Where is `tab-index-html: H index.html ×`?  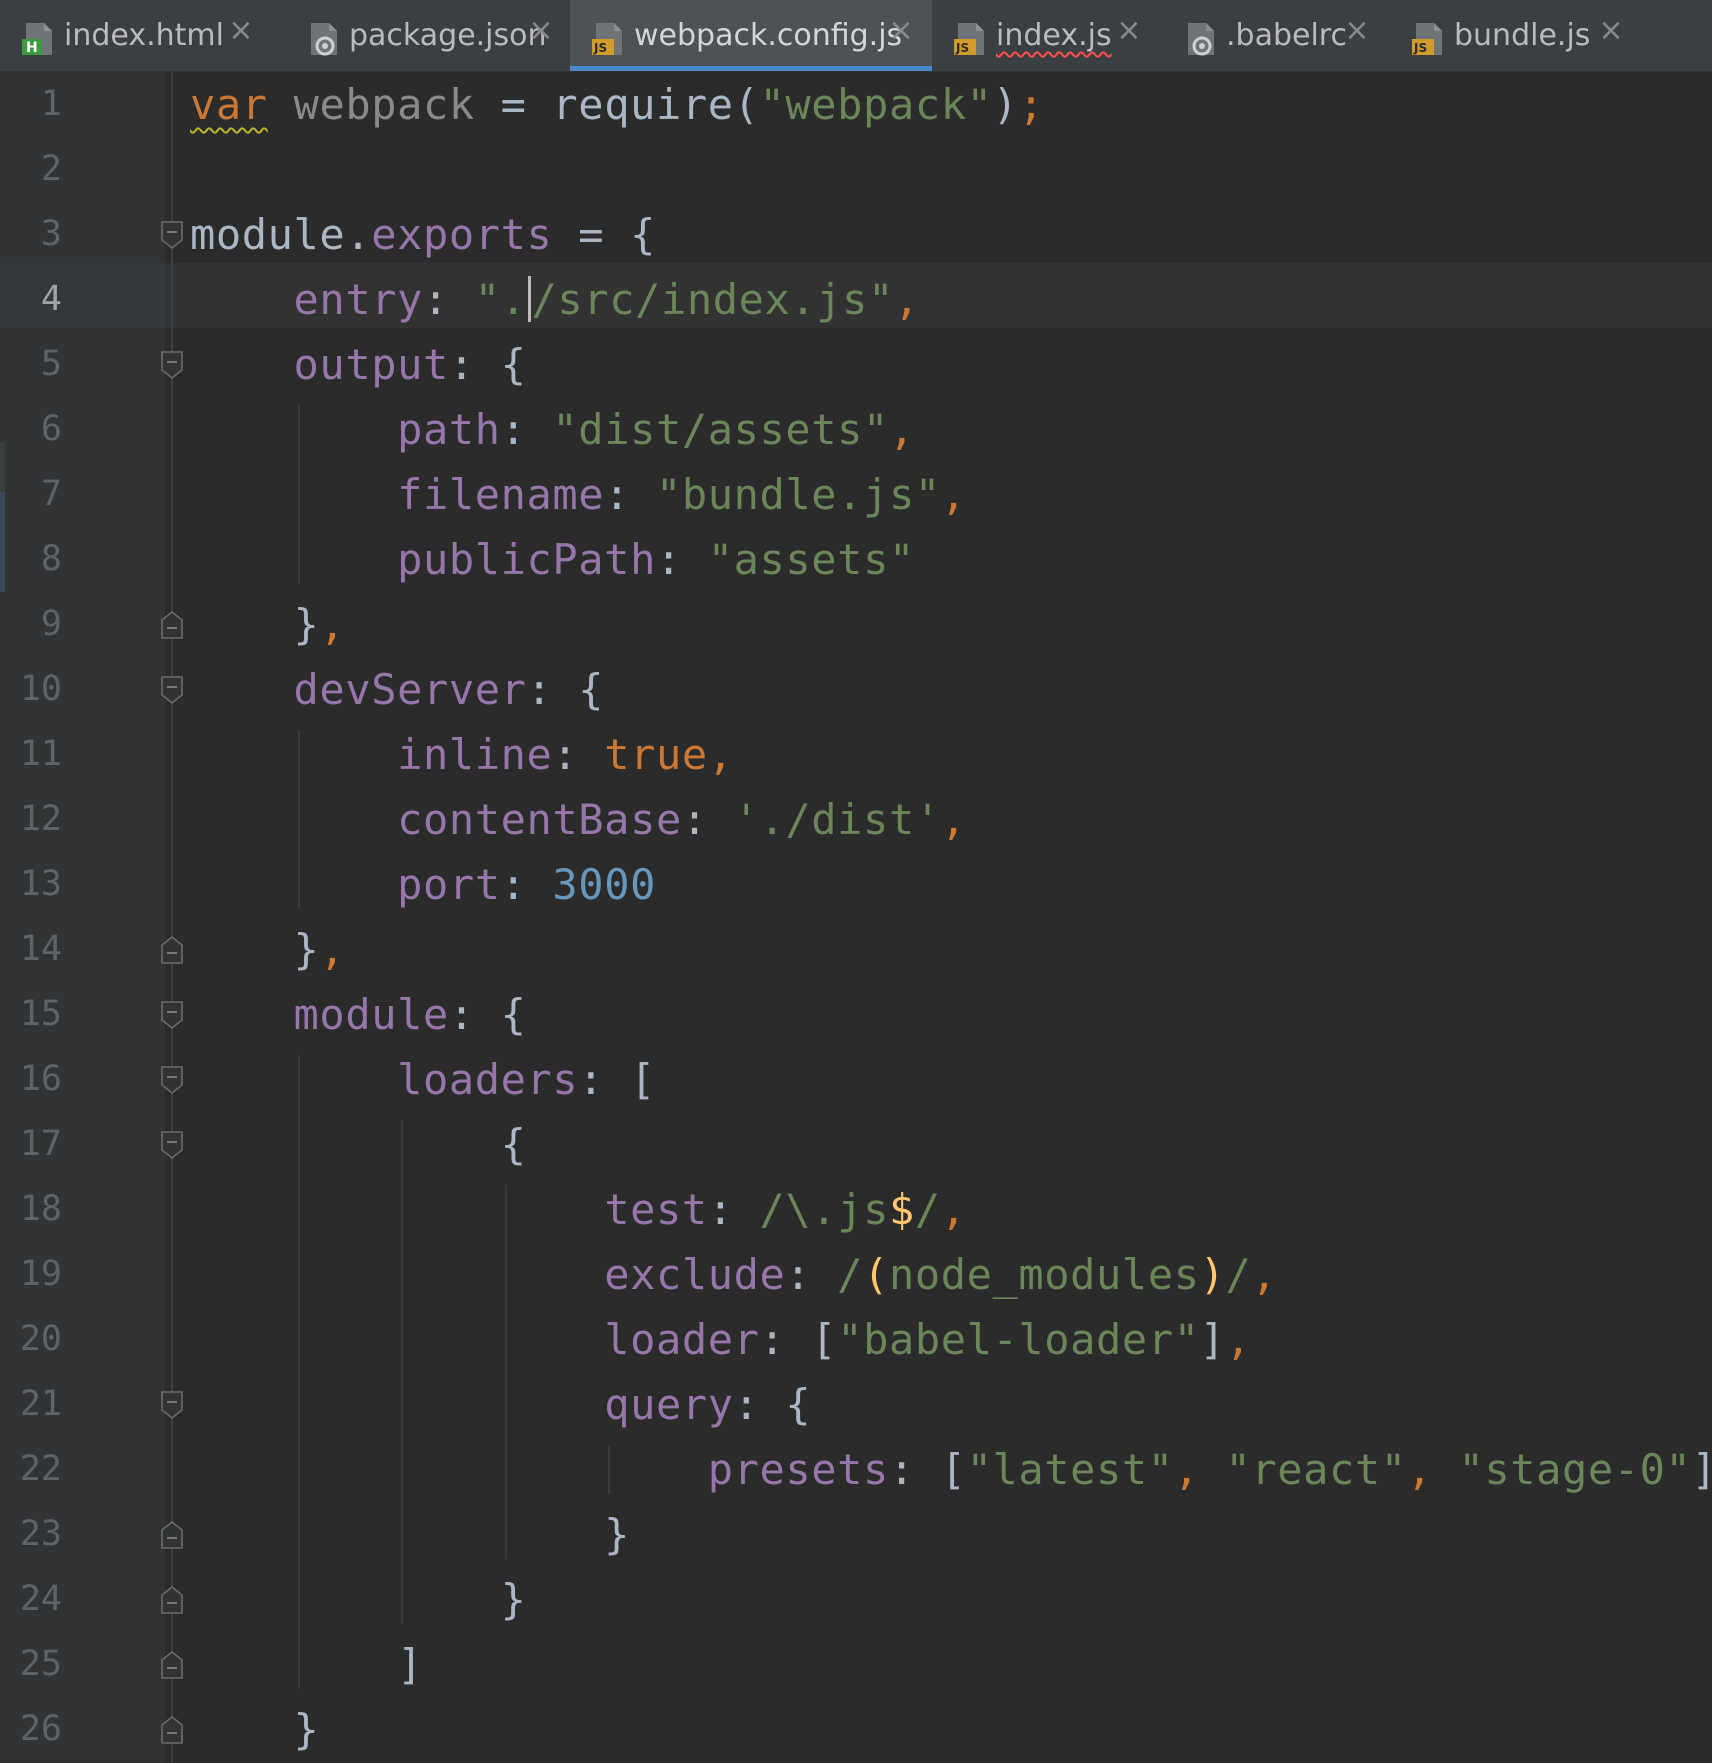 tab-index-html: H index.html × is located at coordinates (142, 35).